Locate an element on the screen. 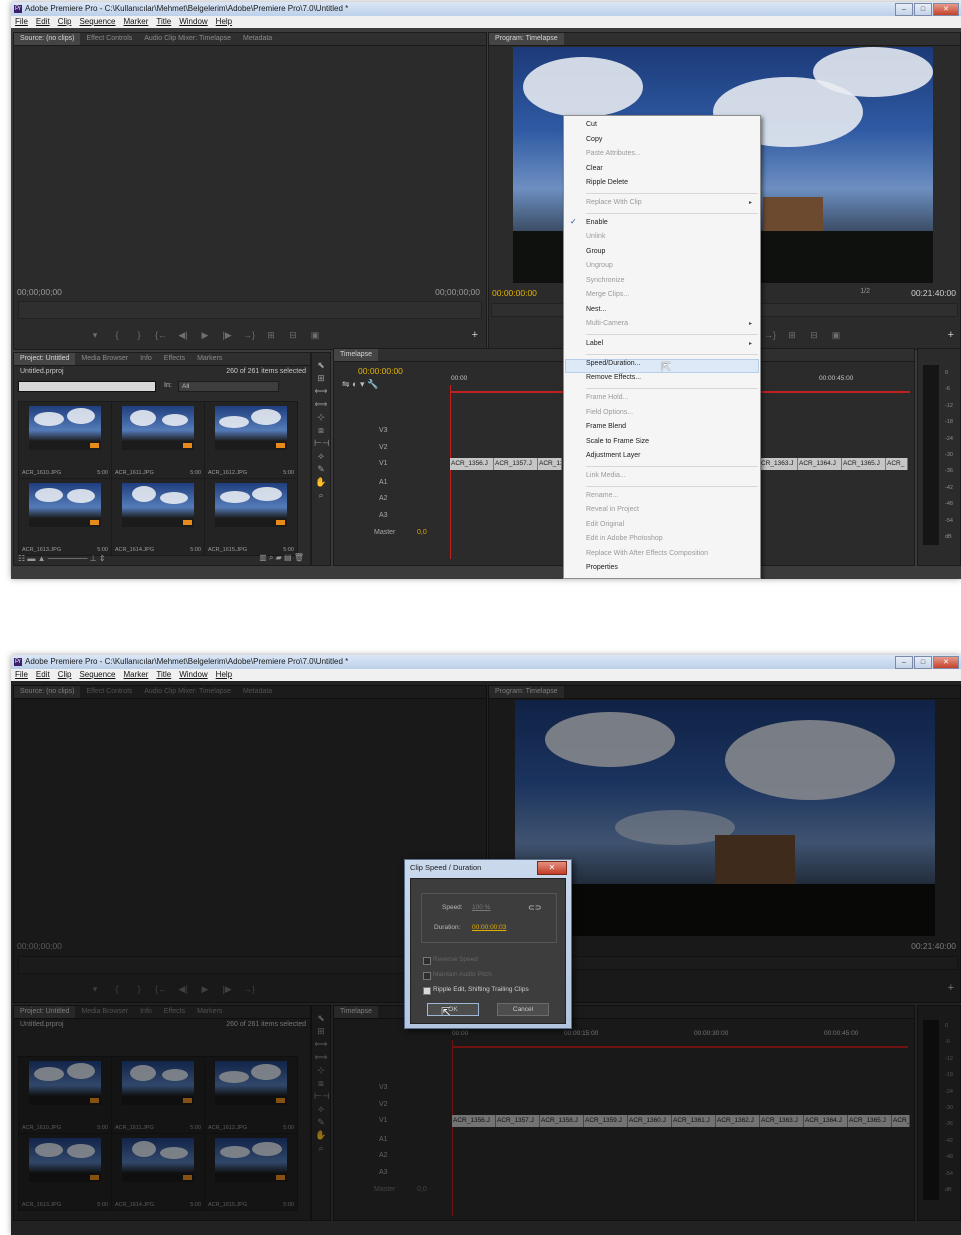 Image resolution: width=961 pixels, height=1235 pixels. tab-metadata: Metadata is located at coordinates (257, 39).